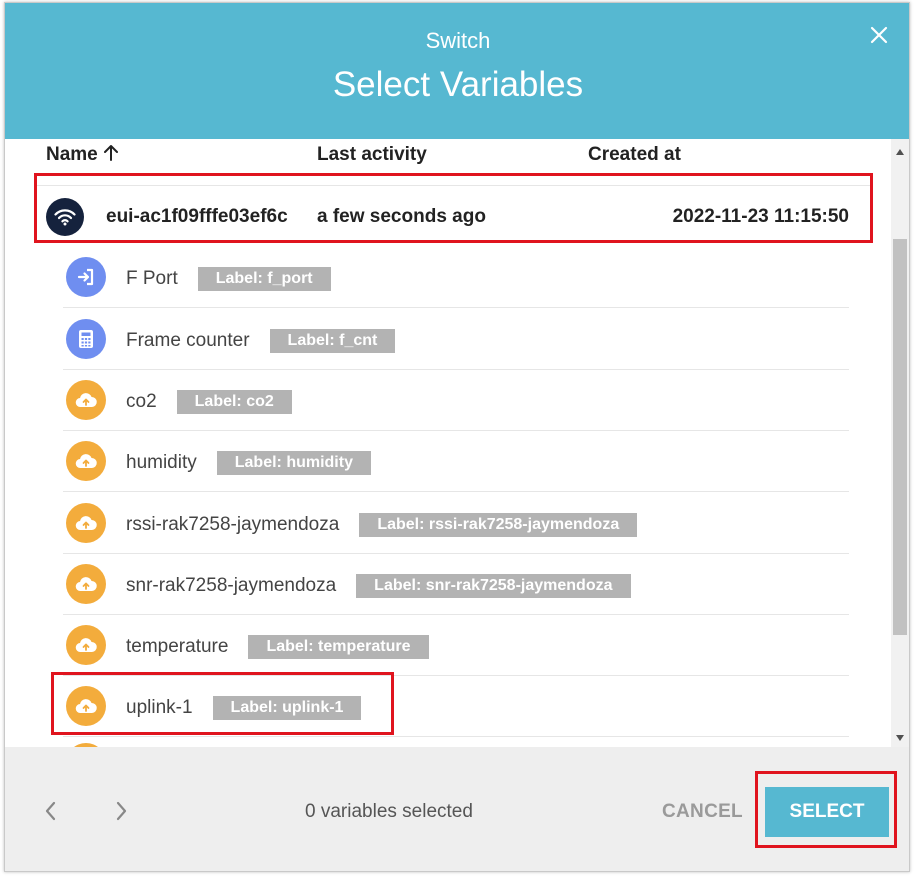 The width and height of the screenshot is (916, 878). Describe the element at coordinates (456, 645) in the screenshot. I see `variable-row-temperature: temperature Label: temperature` at that location.